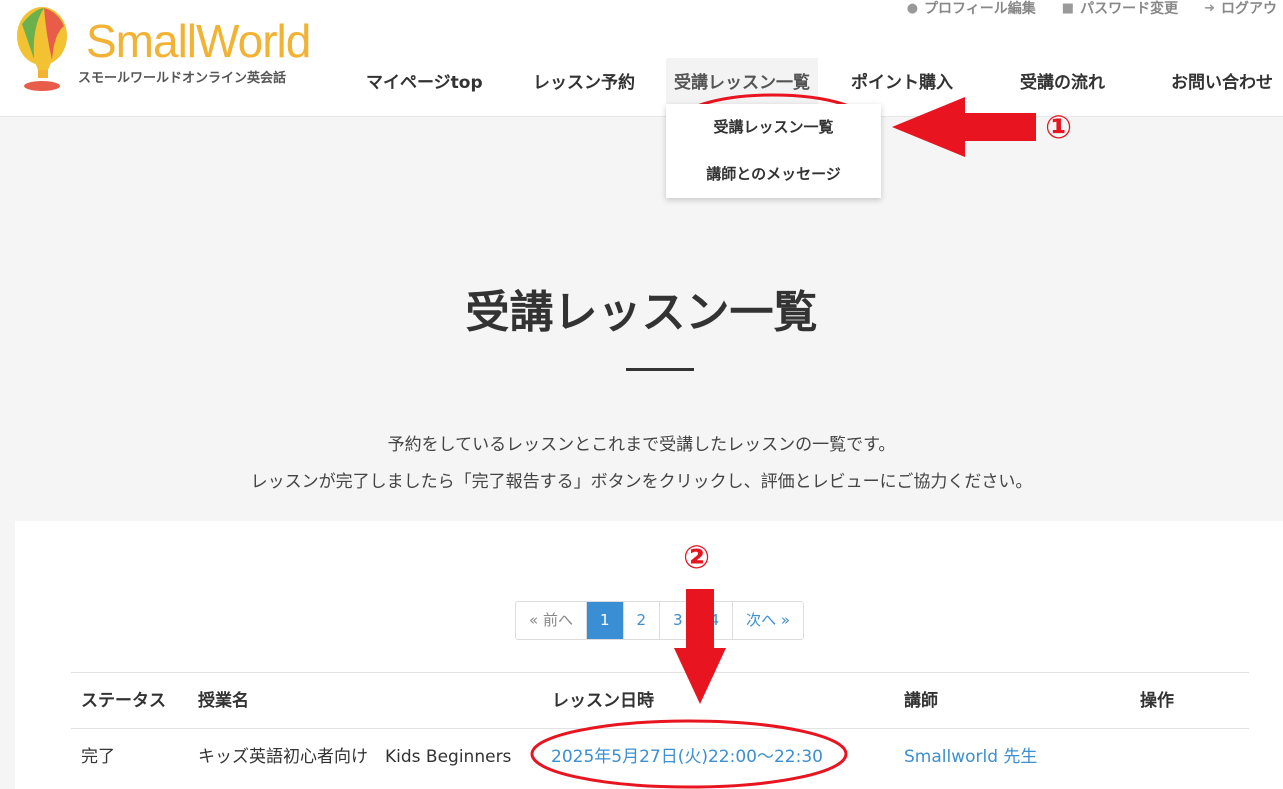 The image size is (1283, 789). What do you see at coordinates (912, 8) in the screenshot?
I see `user-circle-icon: ●` at bounding box center [912, 8].